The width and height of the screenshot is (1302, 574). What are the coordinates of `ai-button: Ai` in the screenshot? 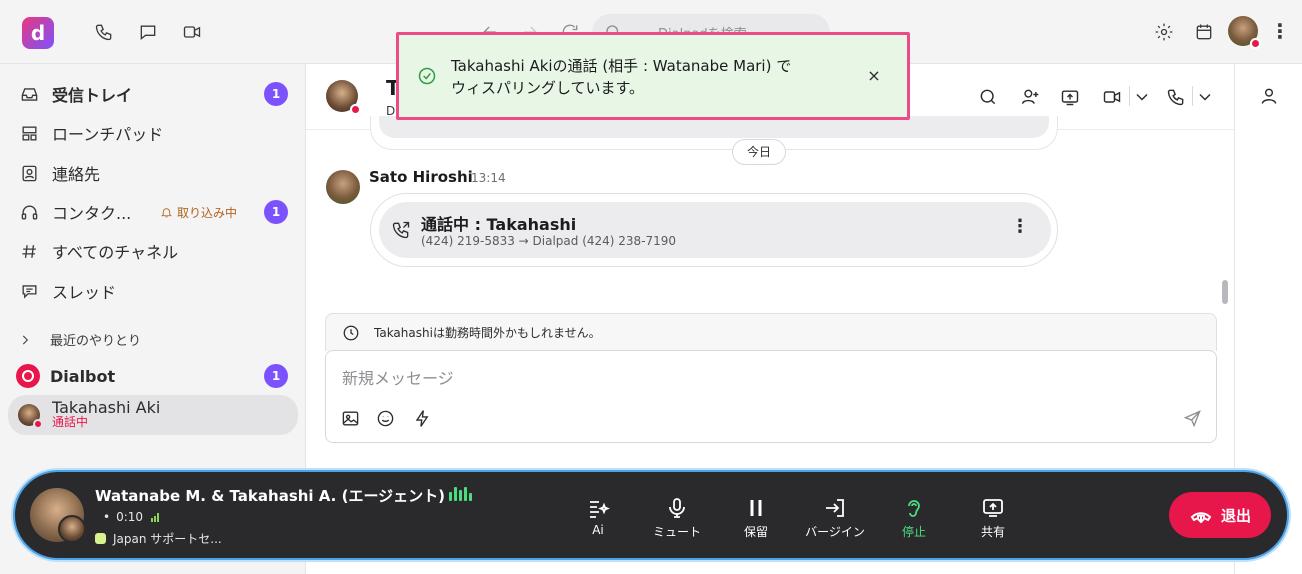 It's located at (598, 519).